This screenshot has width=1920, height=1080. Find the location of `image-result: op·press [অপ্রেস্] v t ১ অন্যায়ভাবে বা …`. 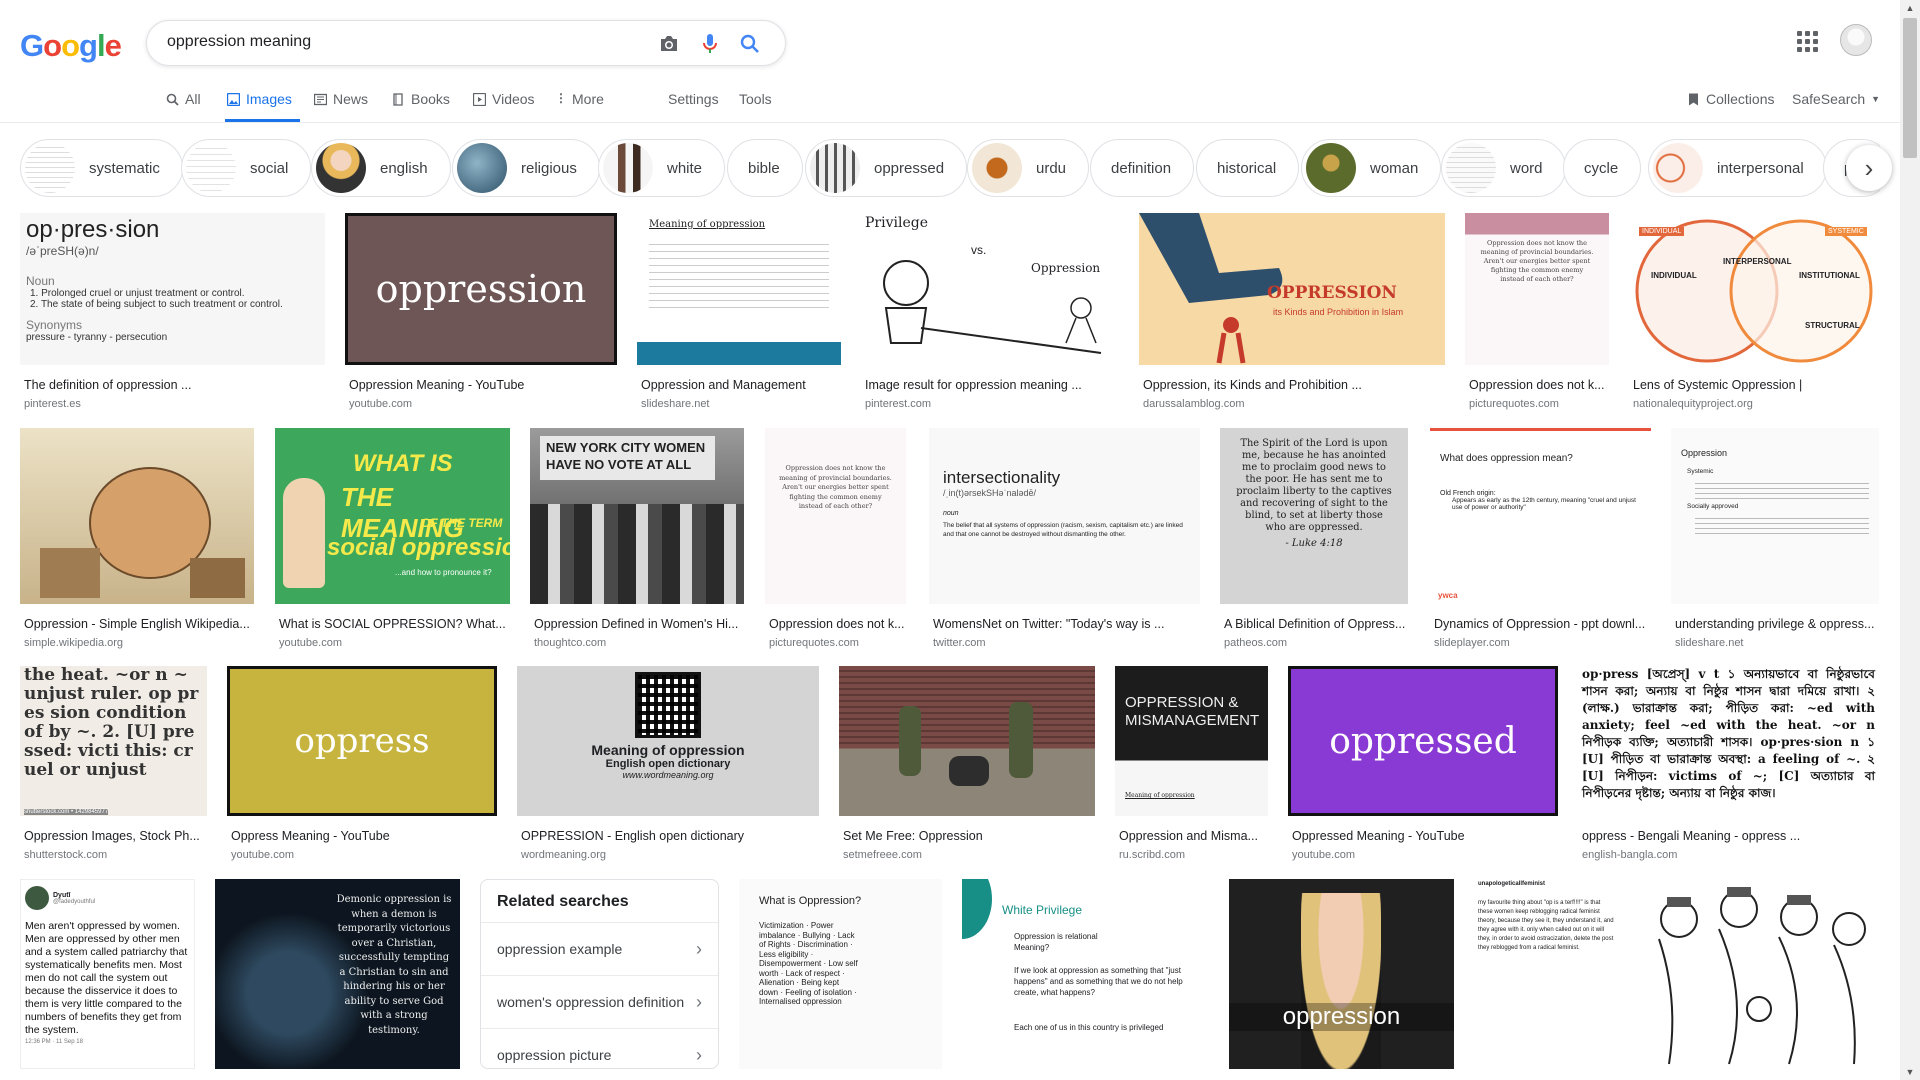

image-result: op·press [অপ্রেস্] v t ১ অন্যায়ভাবে বা … is located at coordinates (1728, 763).